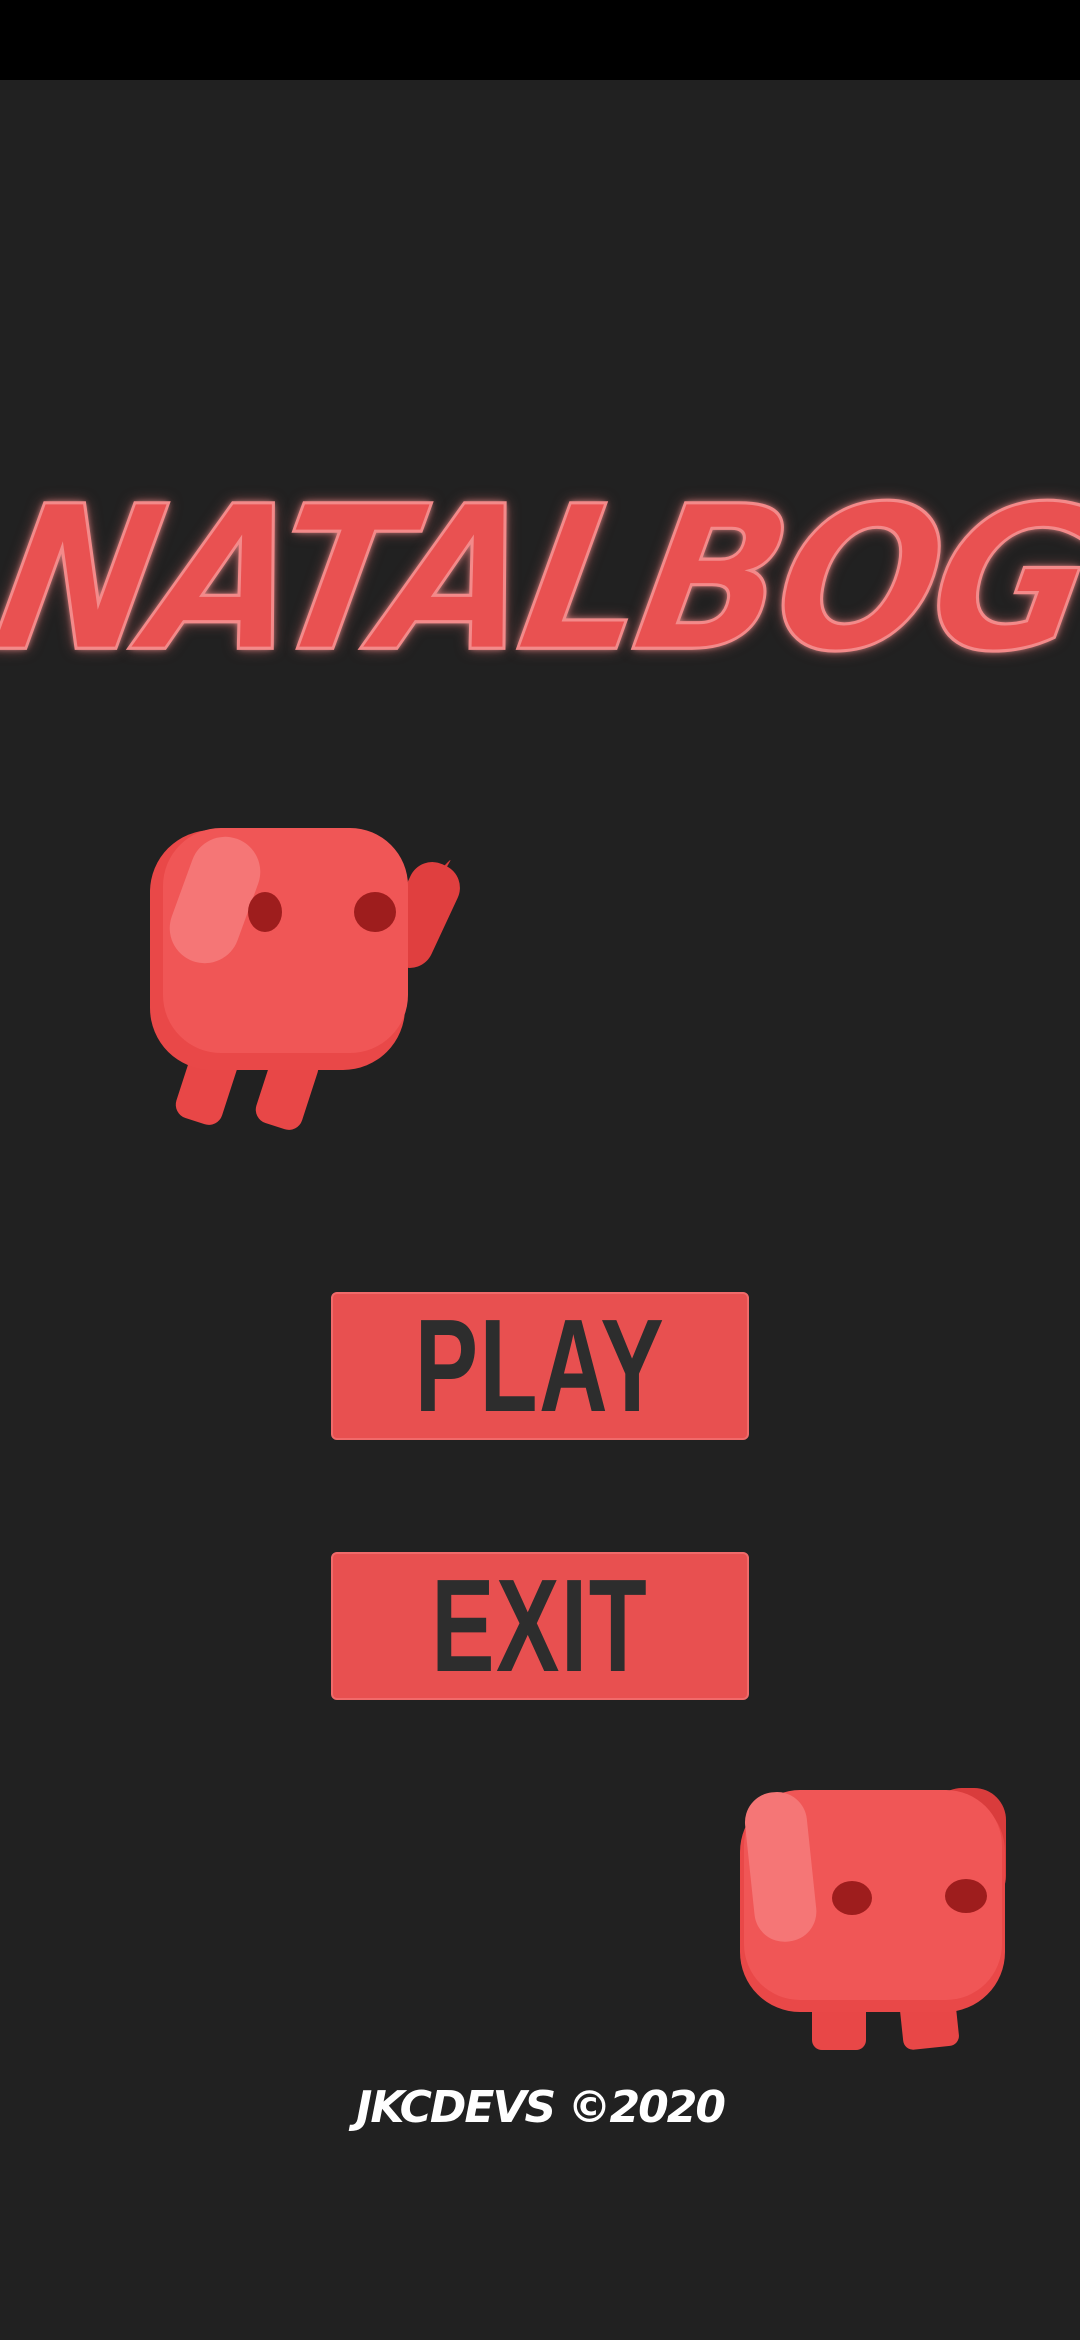 This screenshot has width=1080, height=2340. Describe the element at coordinates (540, 40) in the screenshot. I see `status-bar` at that location.